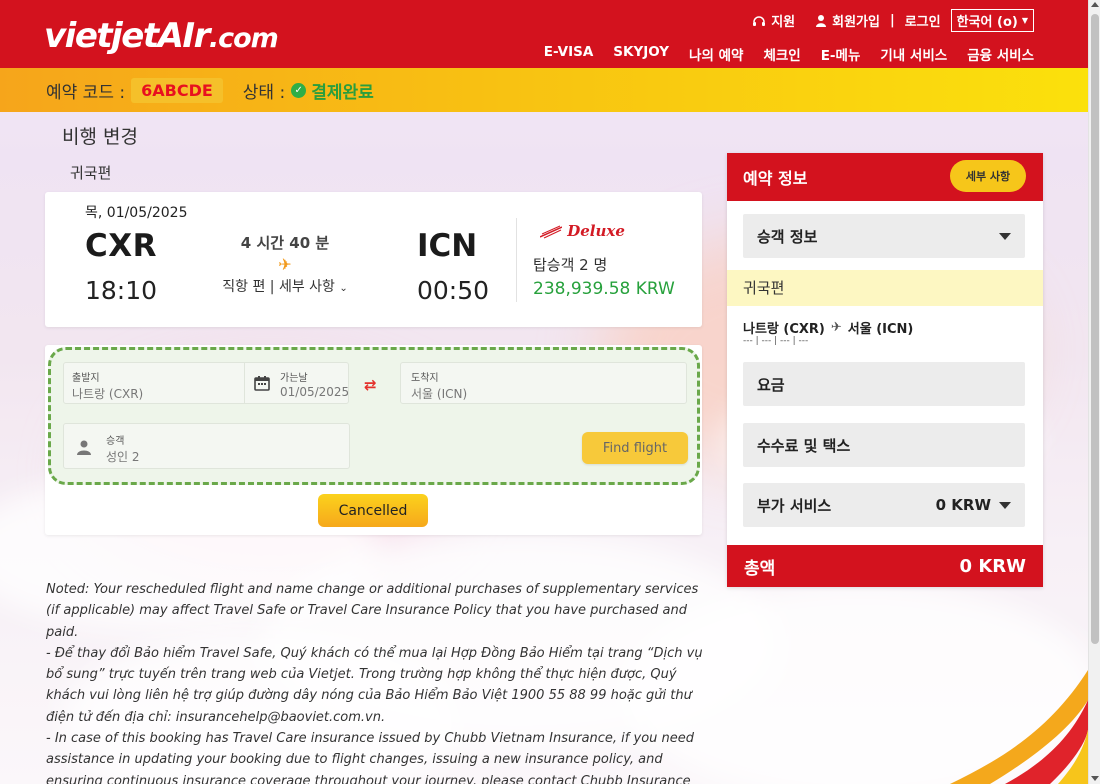 This screenshot has height=784, width=1100. I want to click on flight-date: 목, 01/05/2025, so click(136, 213).